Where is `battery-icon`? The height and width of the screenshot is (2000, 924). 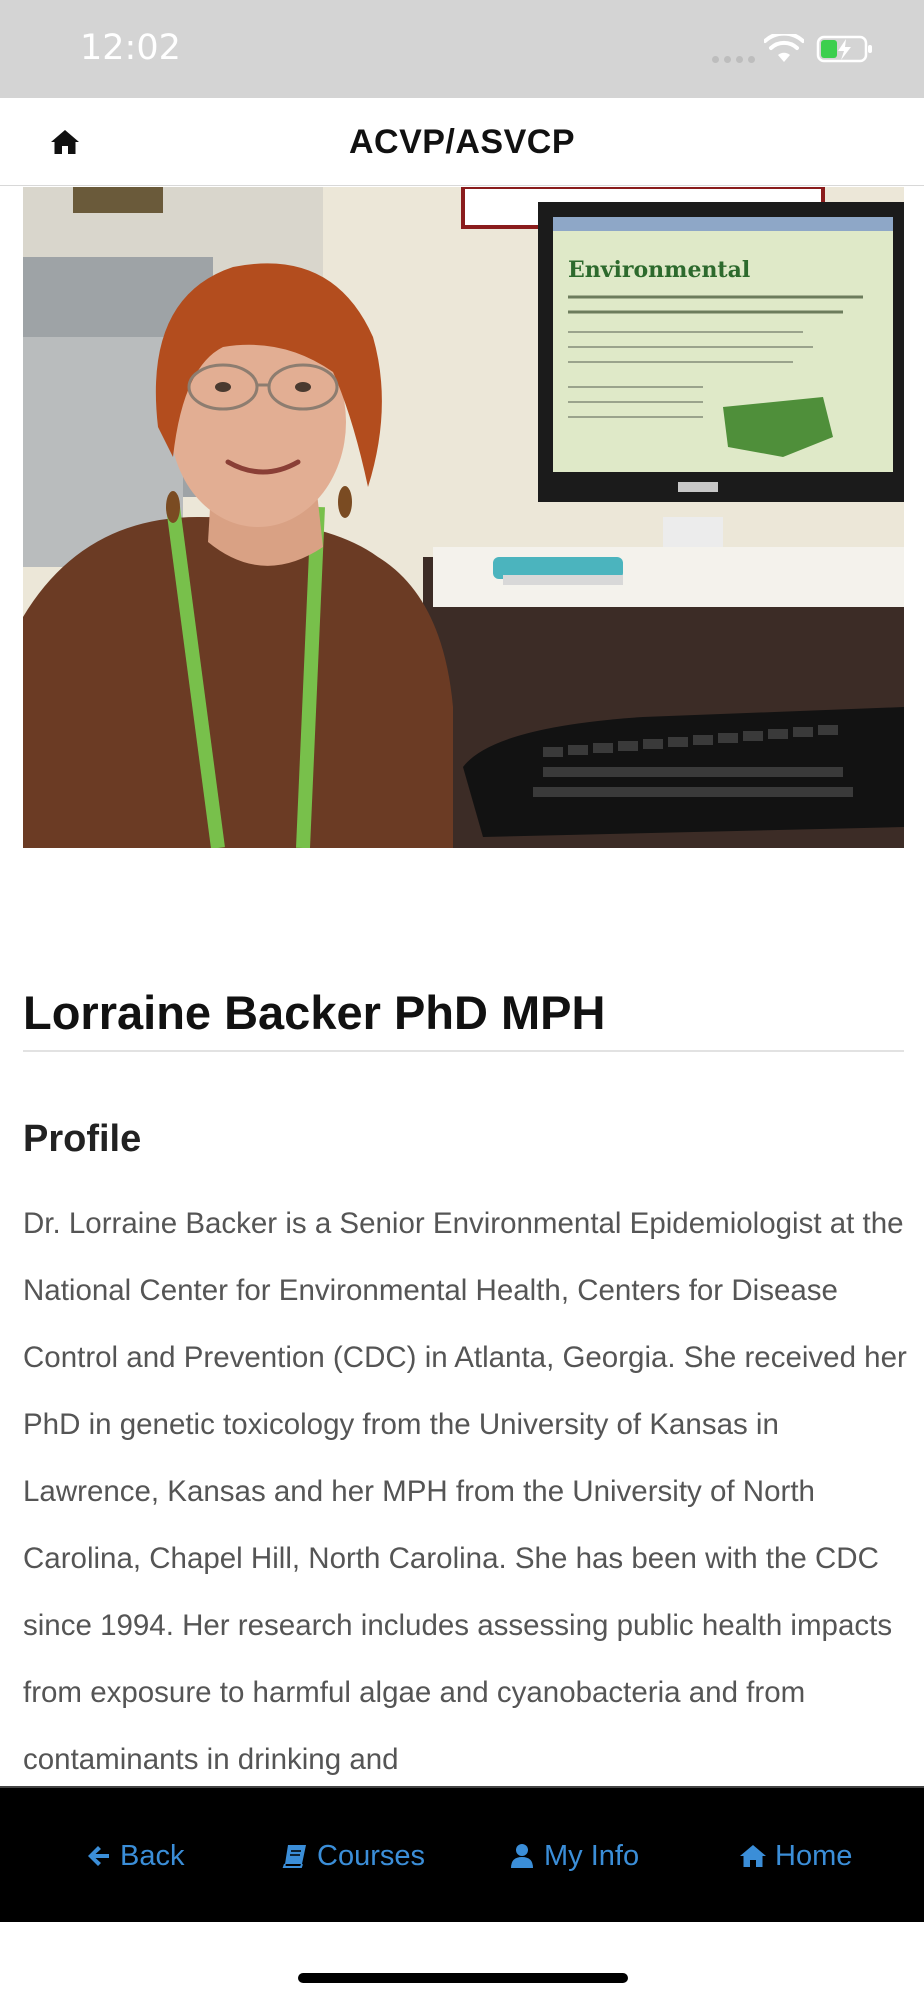 battery-icon is located at coordinates (844, 49).